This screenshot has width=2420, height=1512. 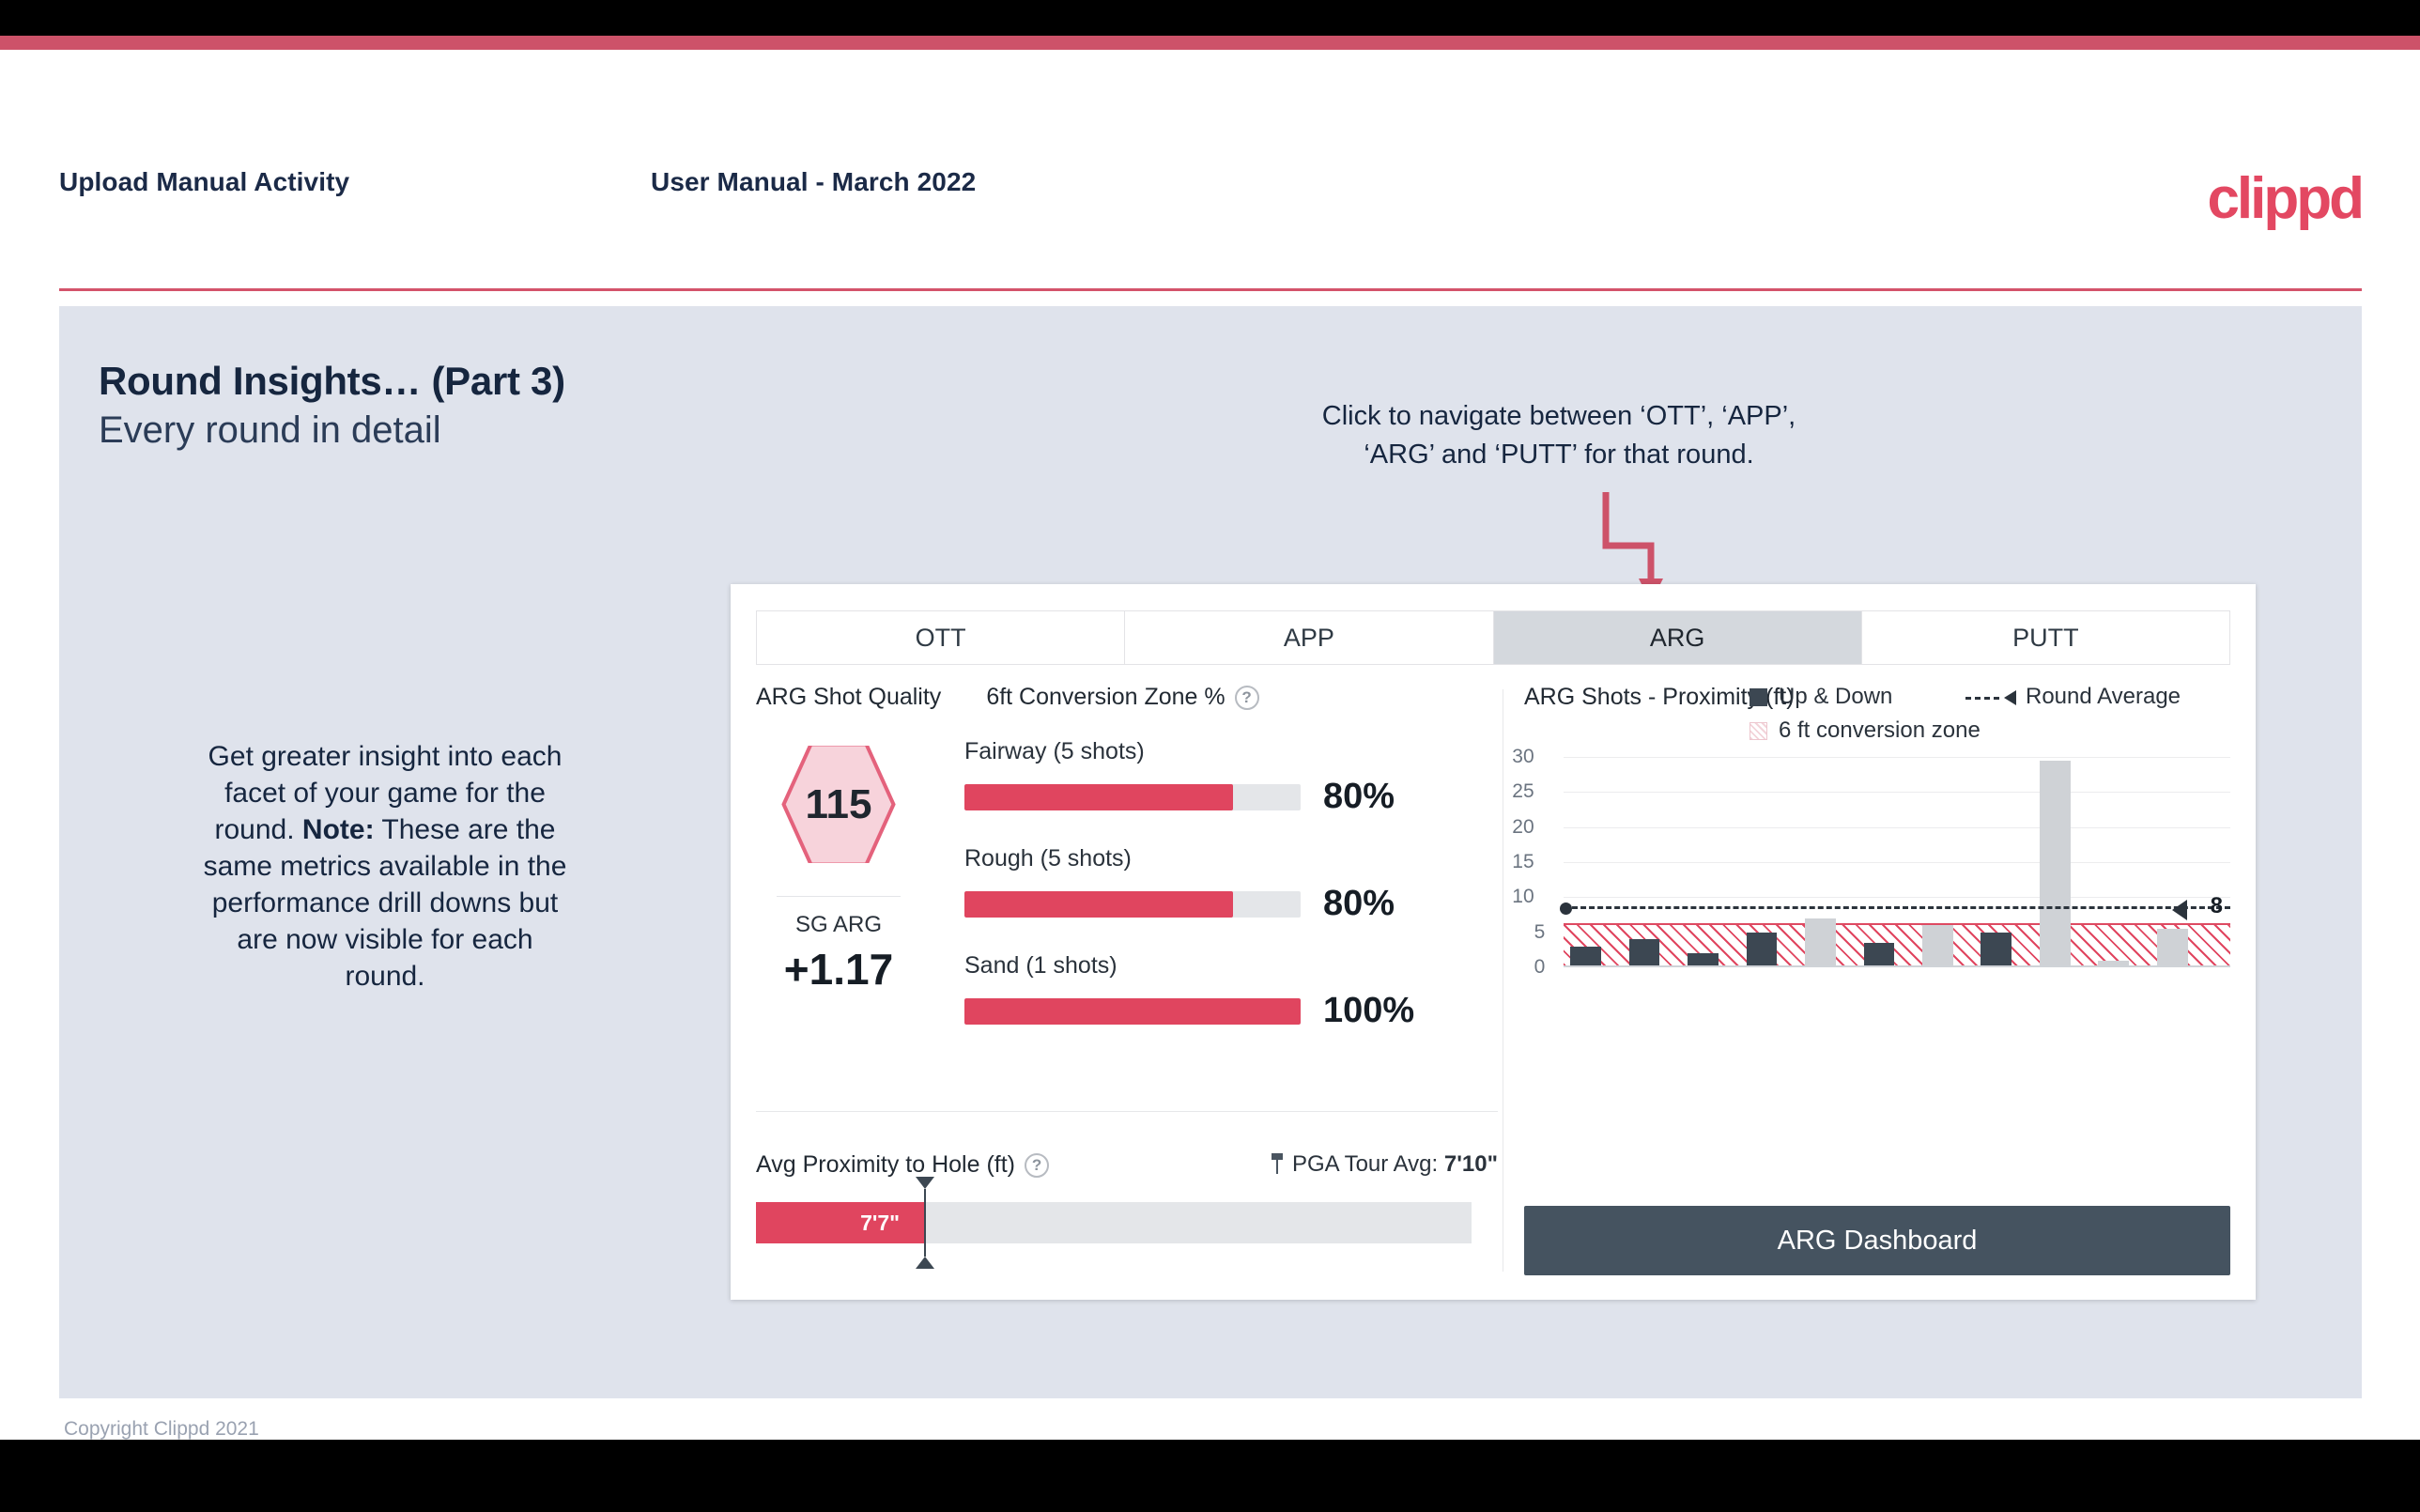 I want to click on conversion-caption: Fairway (5 shots), so click(x=1054, y=751).